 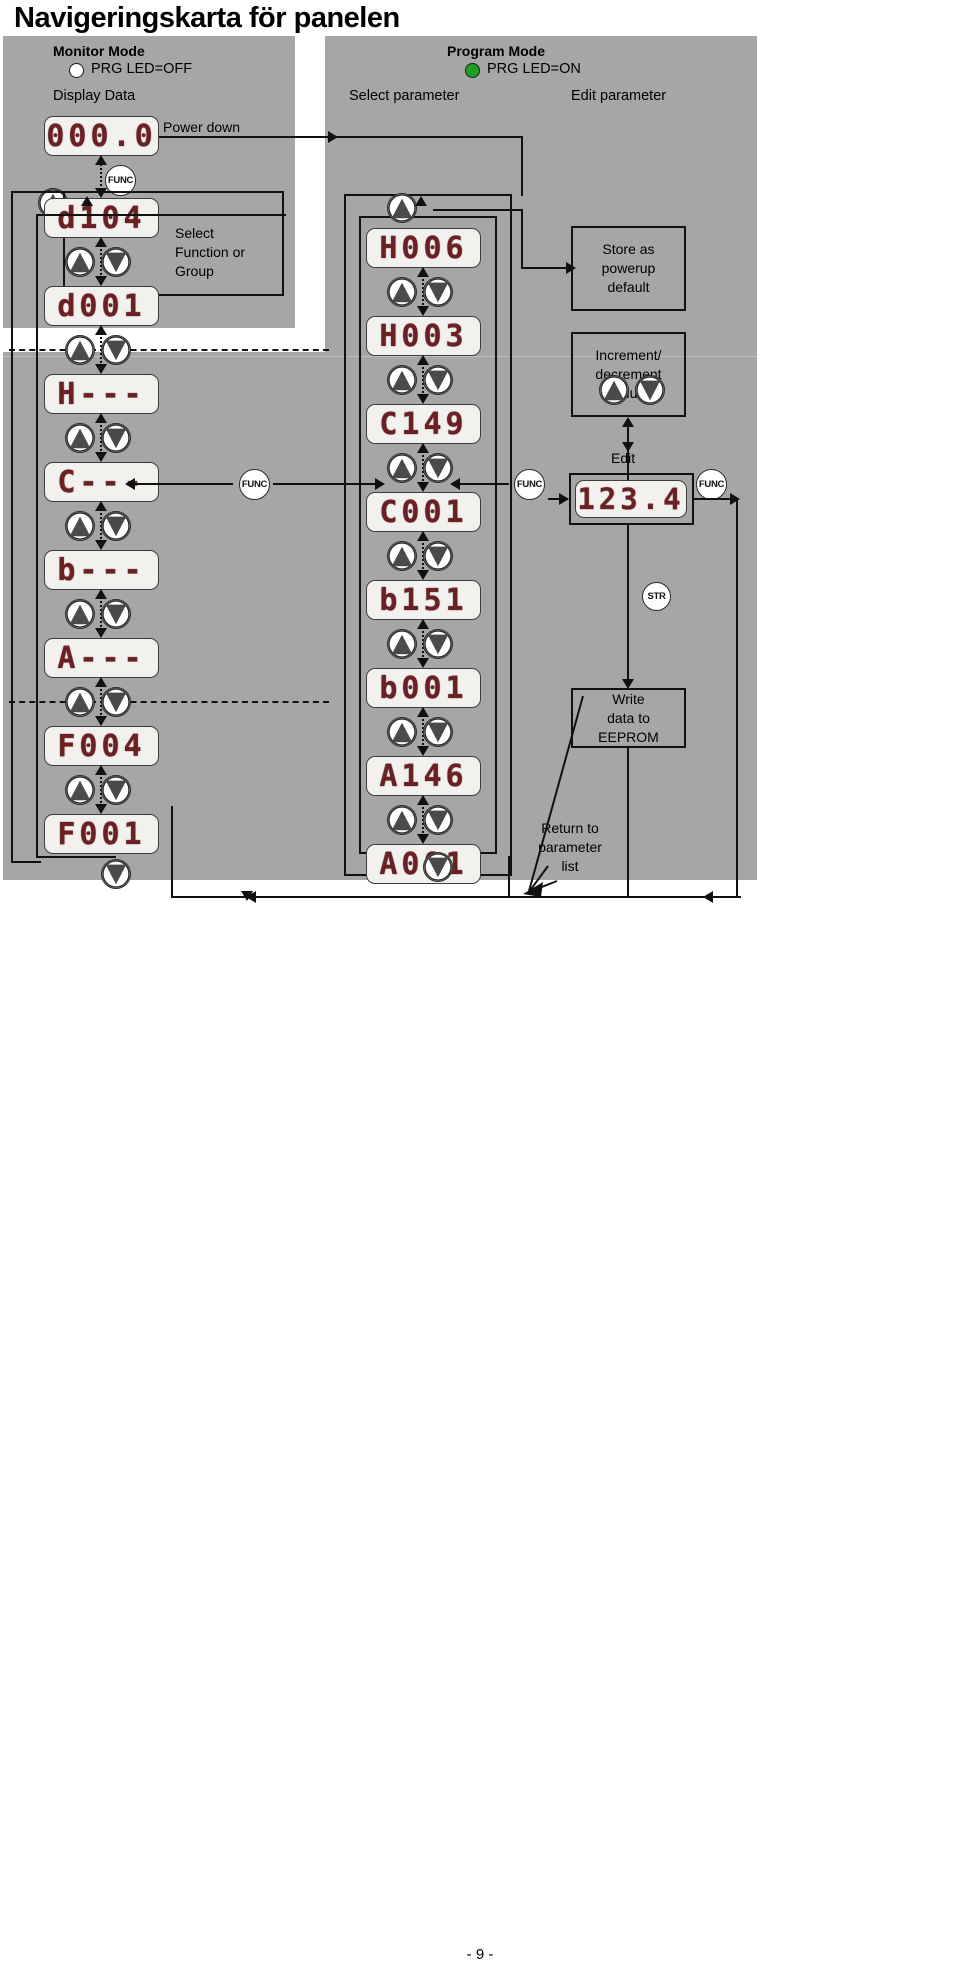 I want to click on left-loop-rail-outer, so click(x=12, y=527).